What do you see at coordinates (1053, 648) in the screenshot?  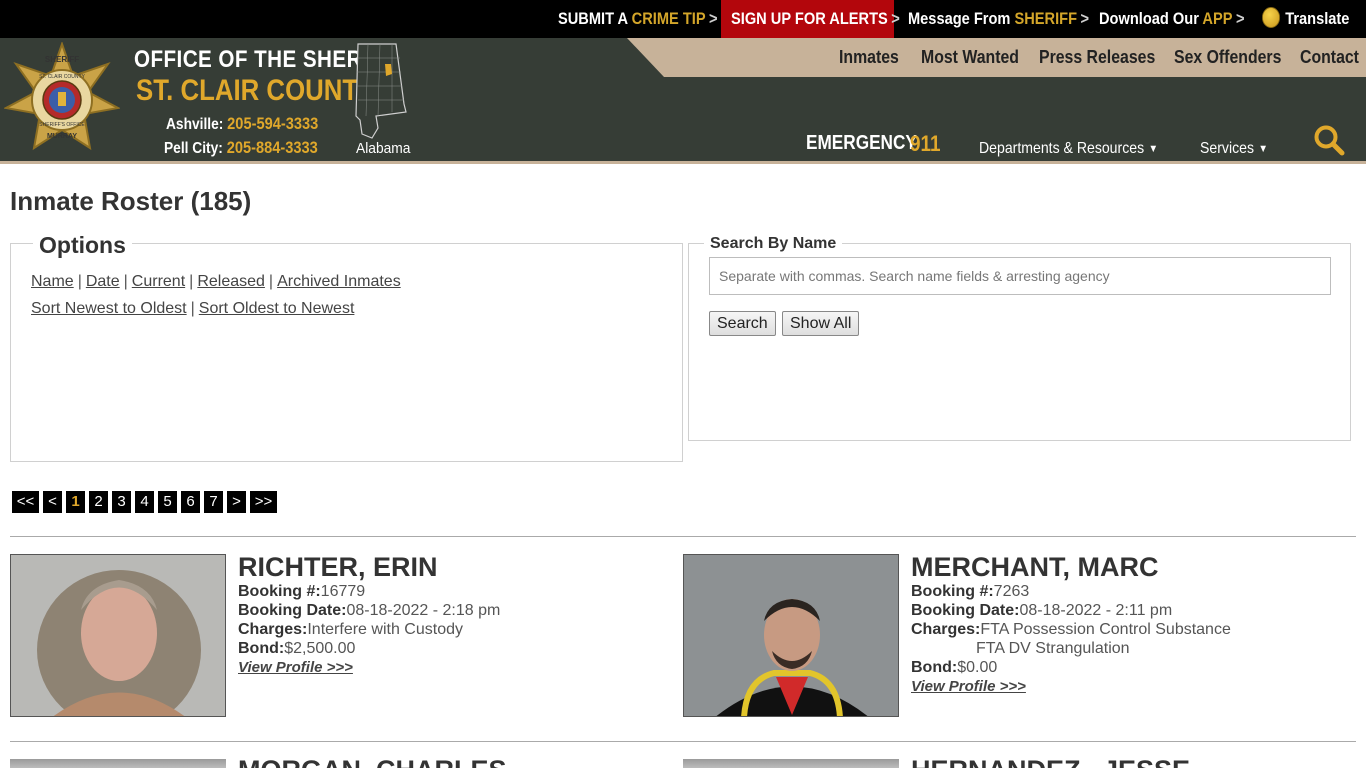 I see `inmate-charge-second: FTA DV Strangulation` at bounding box center [1053, 648].